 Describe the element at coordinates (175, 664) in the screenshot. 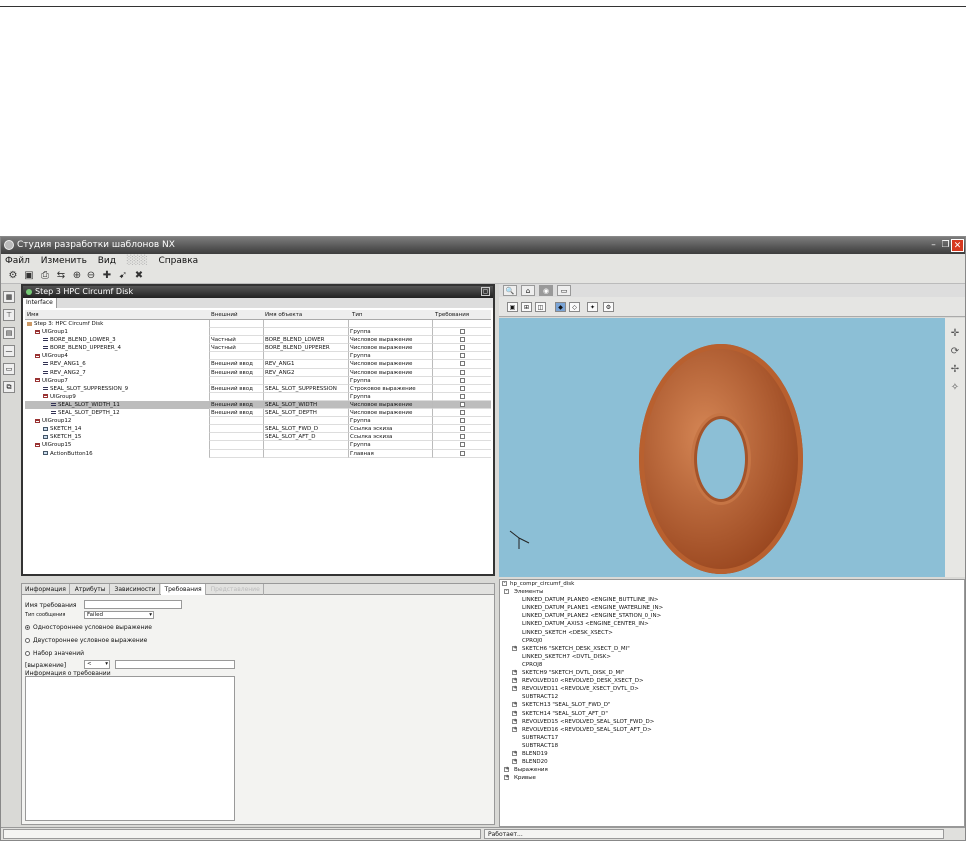

I see `expr-value-input` at that location.